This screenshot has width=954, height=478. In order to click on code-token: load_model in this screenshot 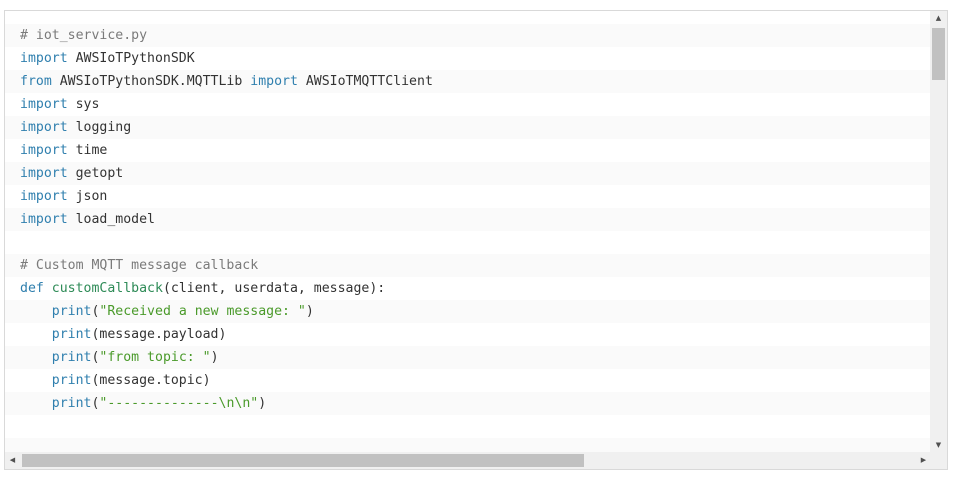, I will do `click(111, 219)`.